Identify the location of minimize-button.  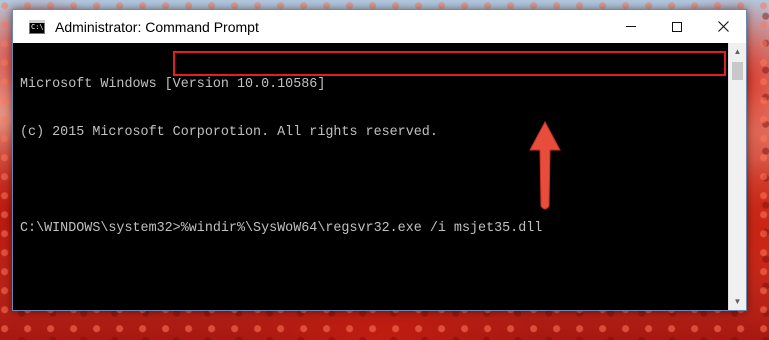
(631, 26).